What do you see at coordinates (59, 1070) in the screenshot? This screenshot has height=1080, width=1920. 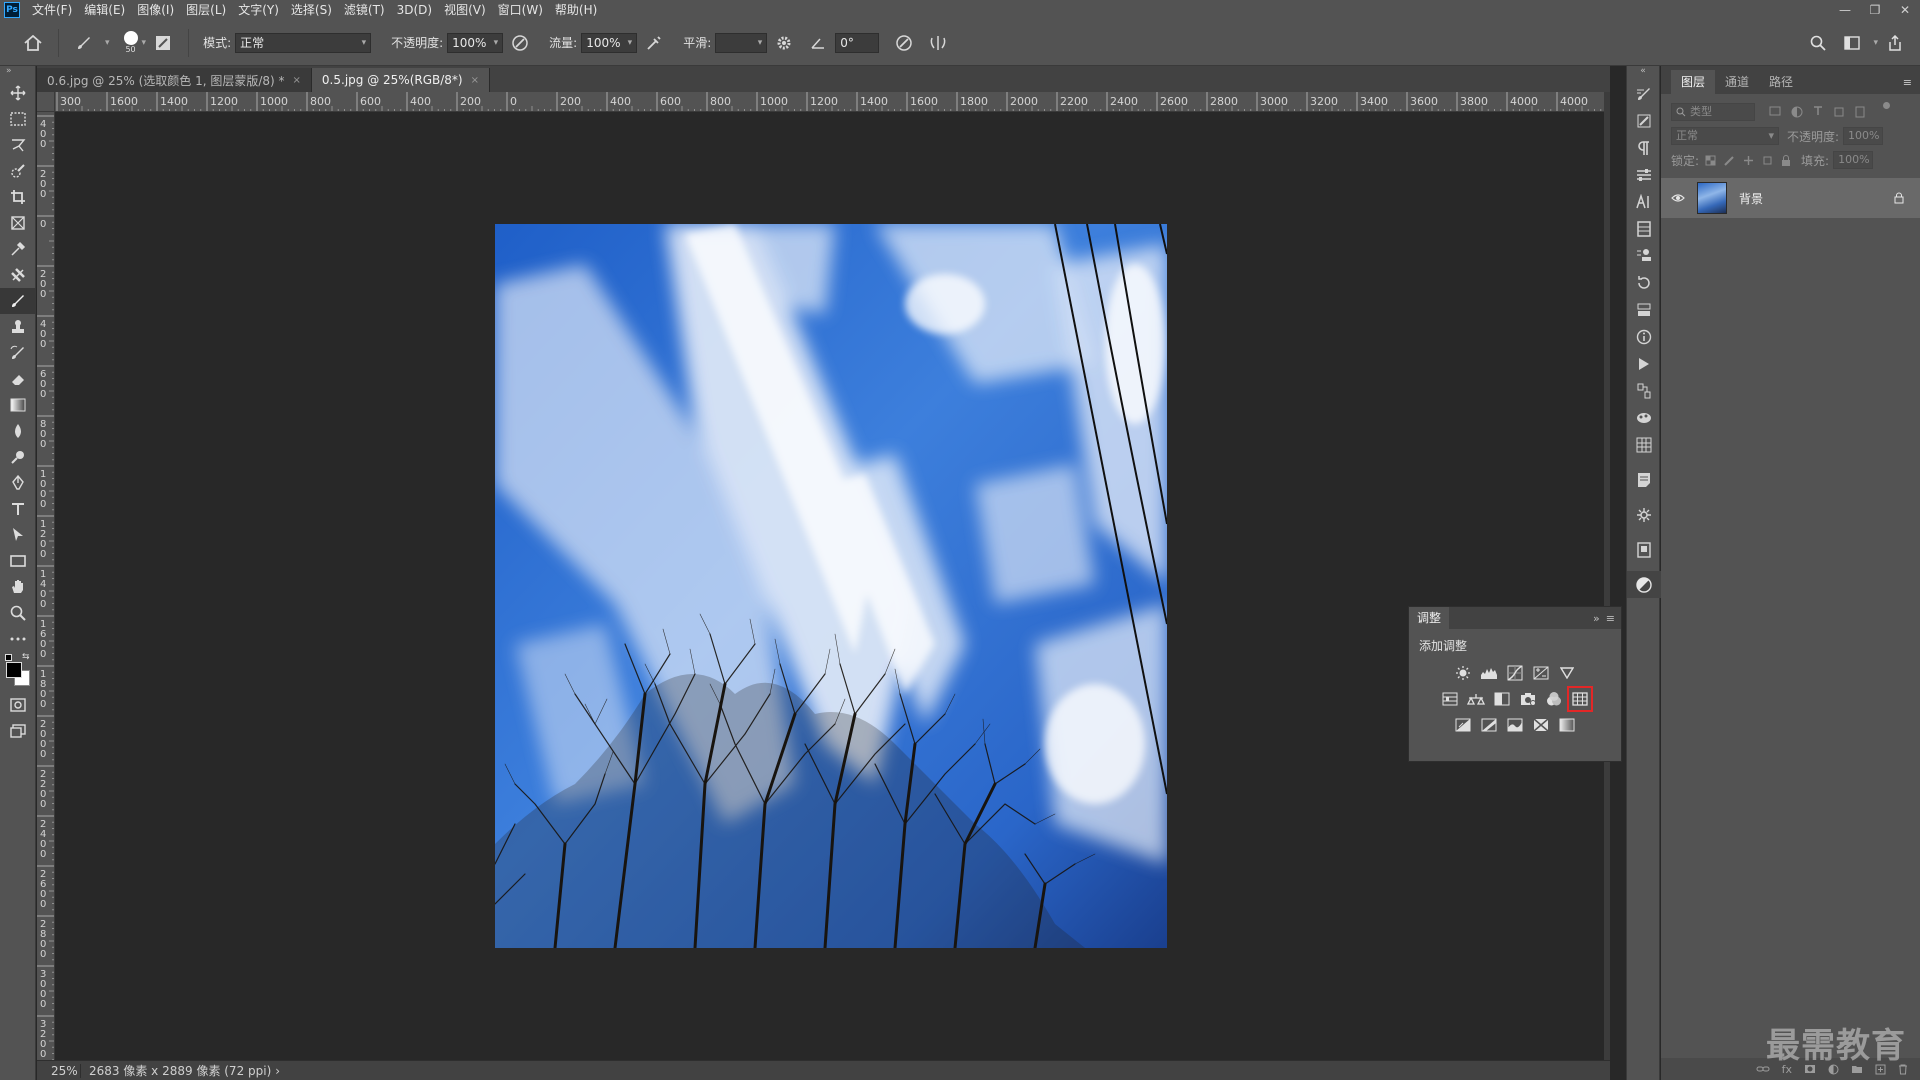 I see `zoom-level: 25%` at bounding box center [59, 1070].